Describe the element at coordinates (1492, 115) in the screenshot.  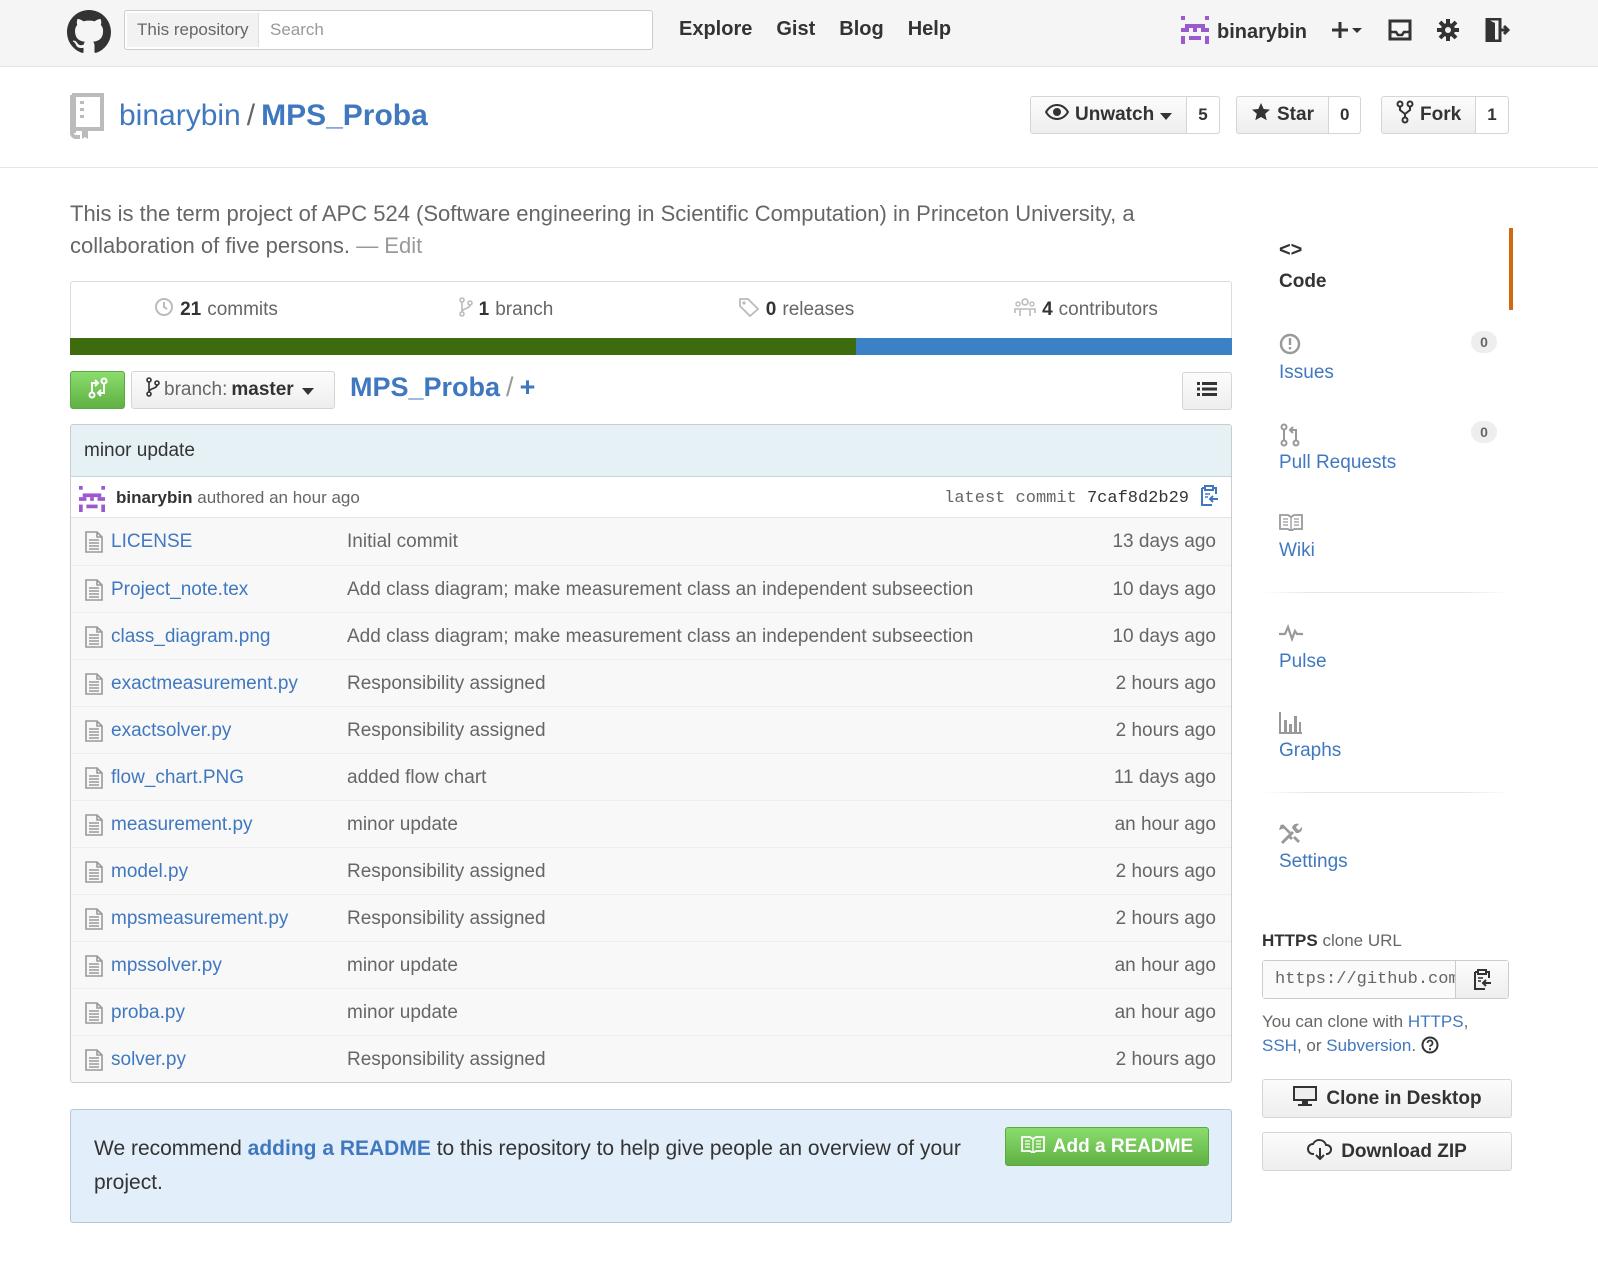
I see `forks-count: 1` at that location.